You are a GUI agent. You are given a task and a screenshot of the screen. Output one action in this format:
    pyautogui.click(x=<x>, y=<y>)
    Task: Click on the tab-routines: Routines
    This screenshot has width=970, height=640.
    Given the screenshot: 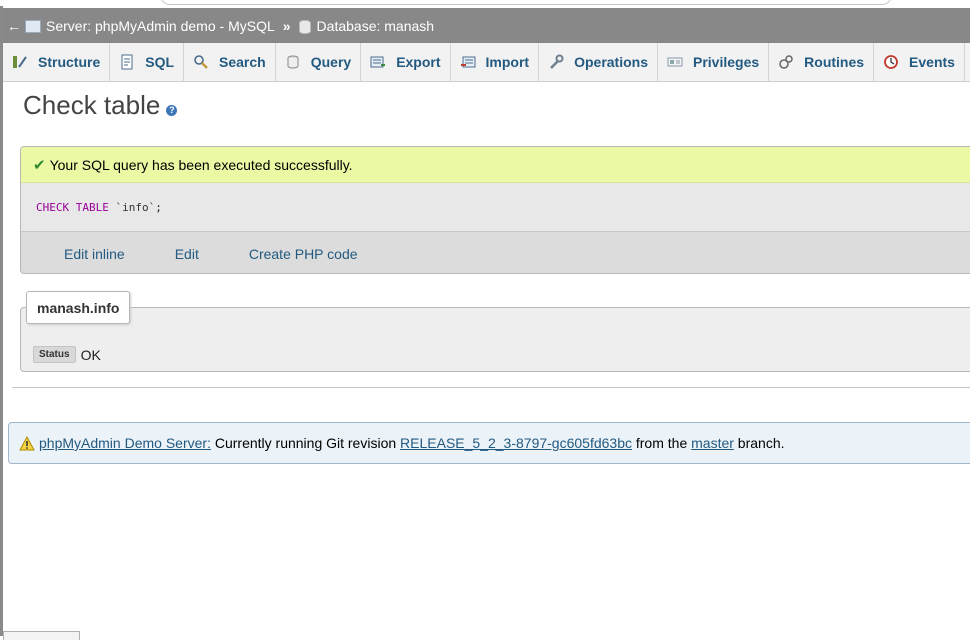 What is the action you would take?
    pyautogui.click(x=822, y=62)
    